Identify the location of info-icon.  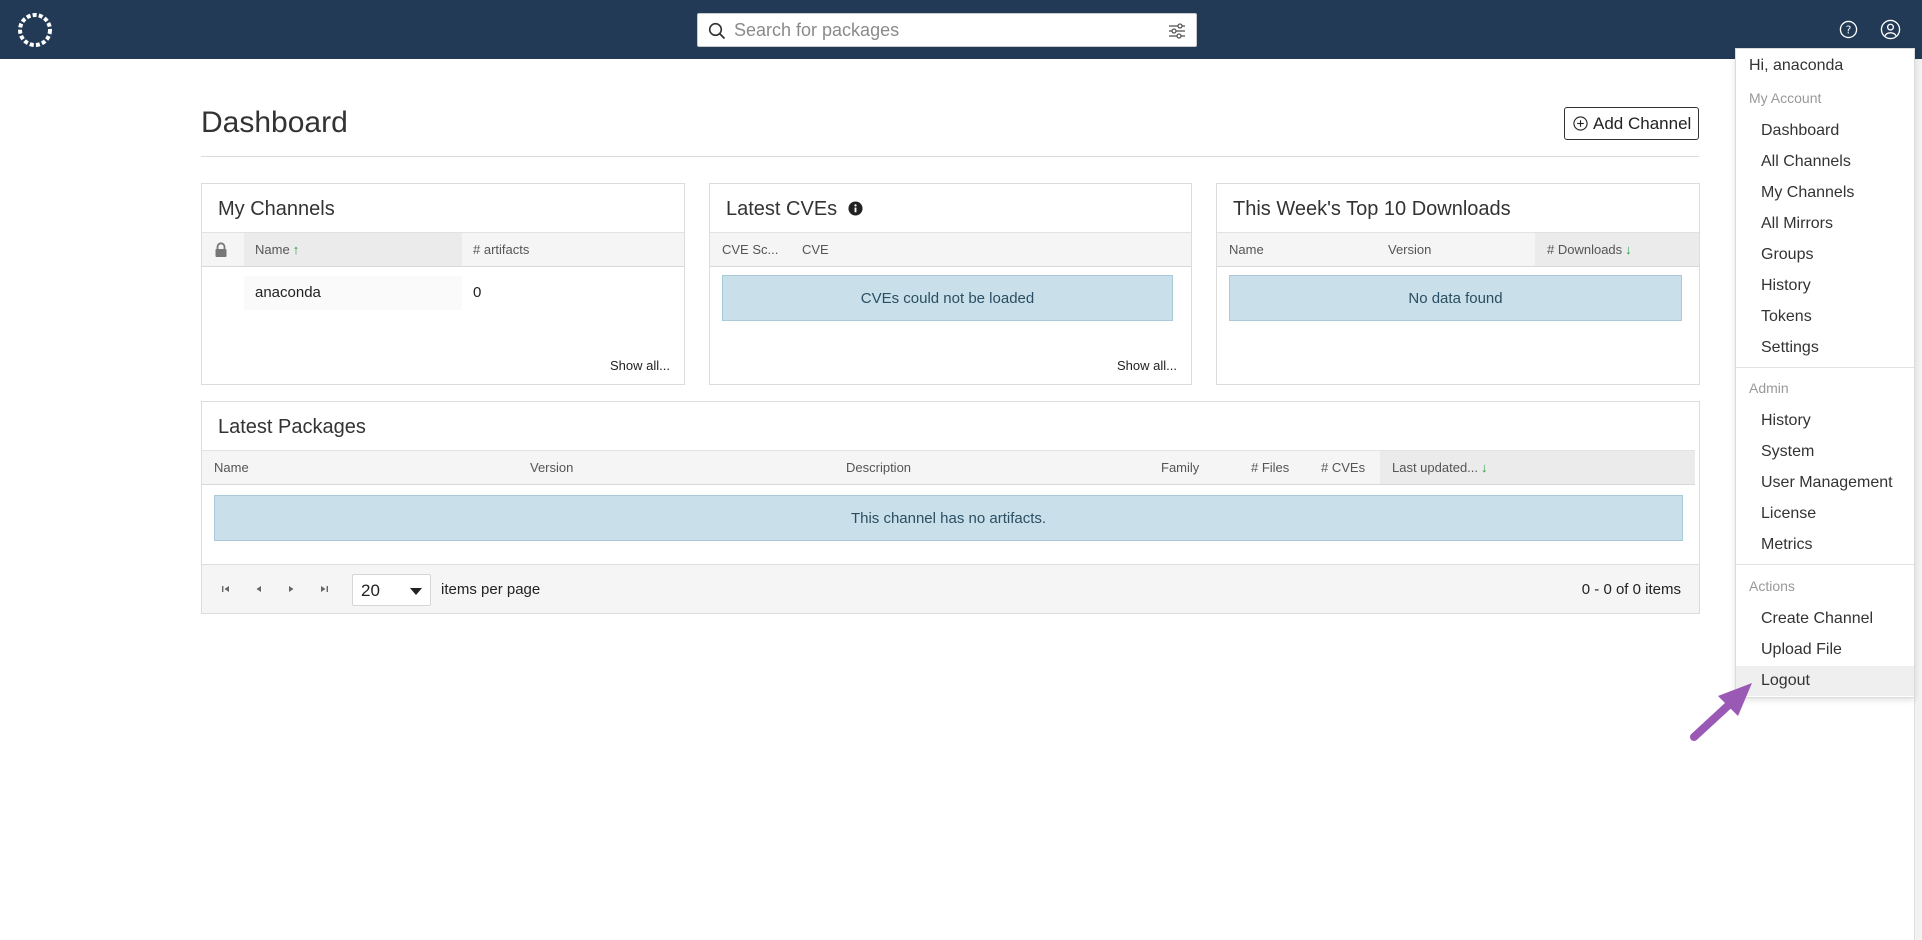
(855, 208).